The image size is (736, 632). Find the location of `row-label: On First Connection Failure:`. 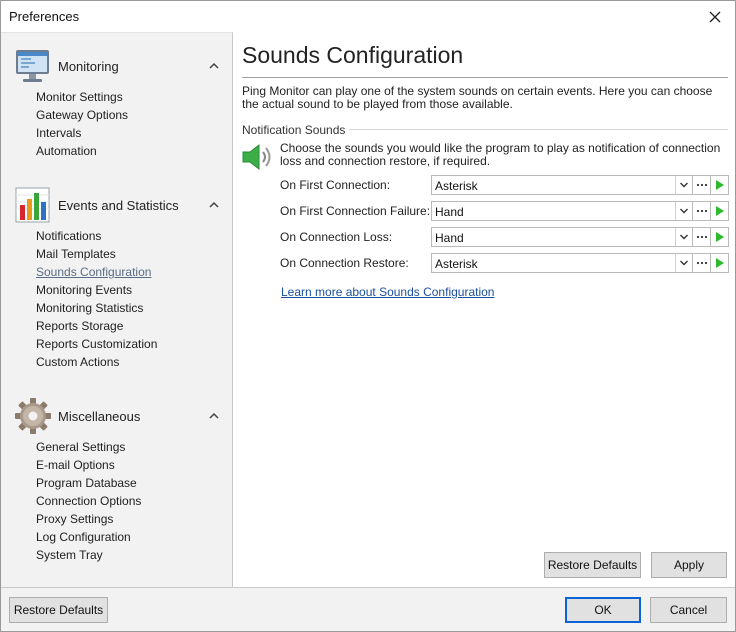

row-label: On First Connection Failure: is located at coordinates (355, 211).